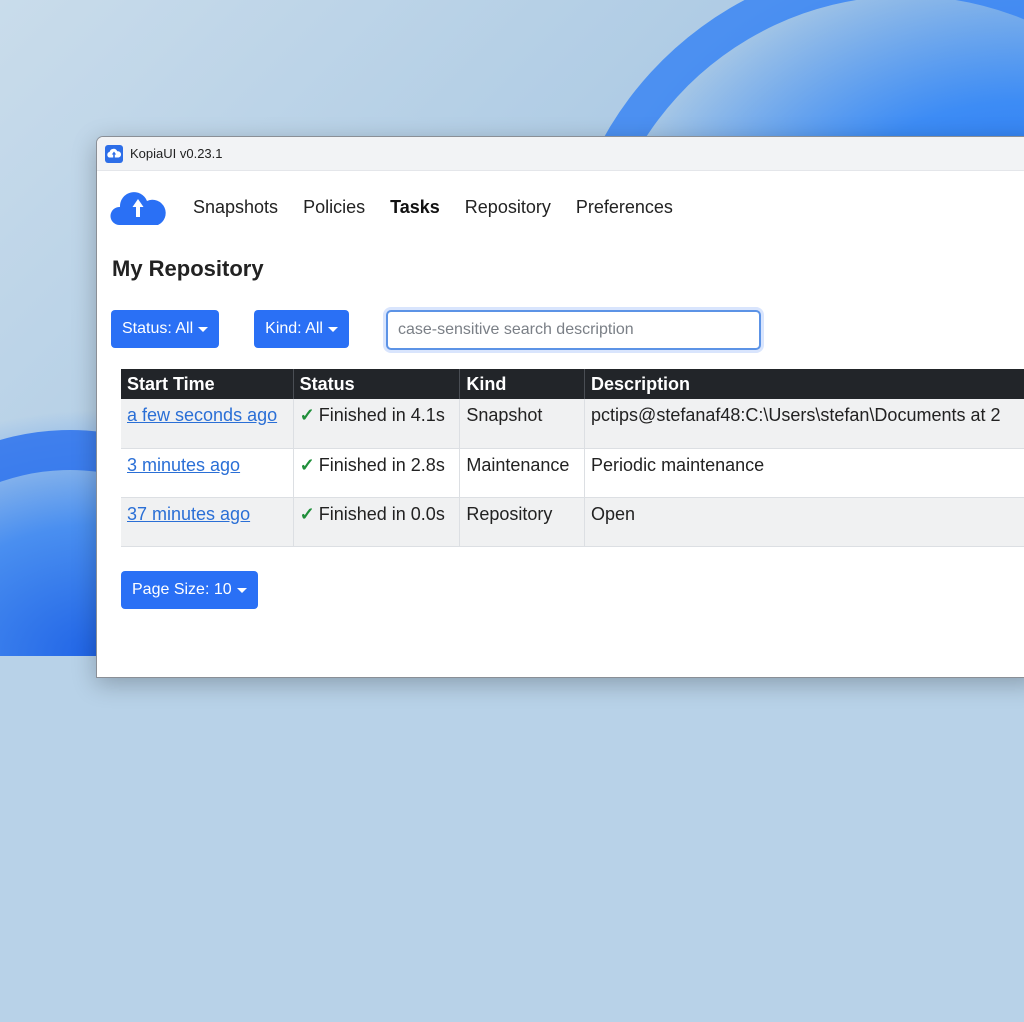 Image resolution: width=1024 pixels, height=1022 pixels. What do you see at coordinates (522, 473) in the screenshot?
I see `cell-kind: Maintenance` at bounding box center [522, 473].